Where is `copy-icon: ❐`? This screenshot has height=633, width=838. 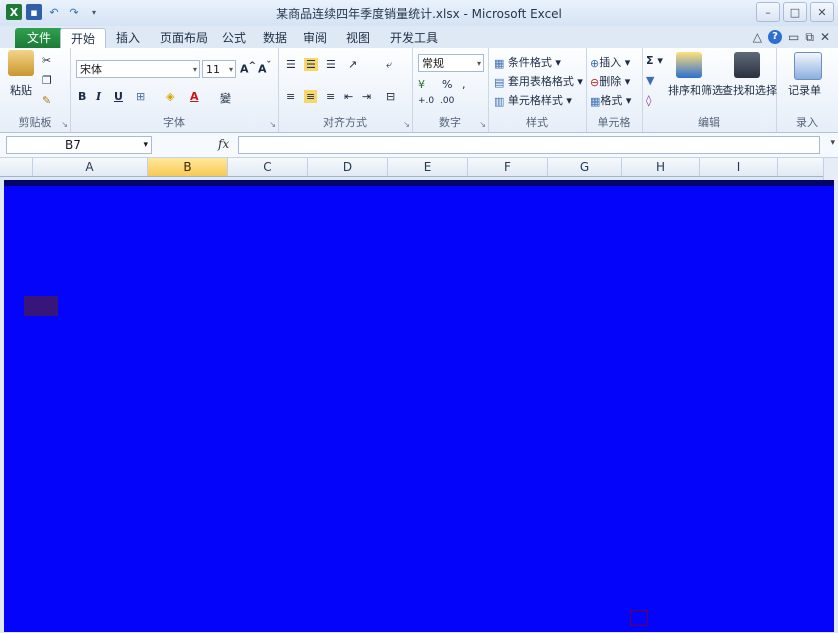 copy-icon: ❐ is located at coordinates (47, 80).